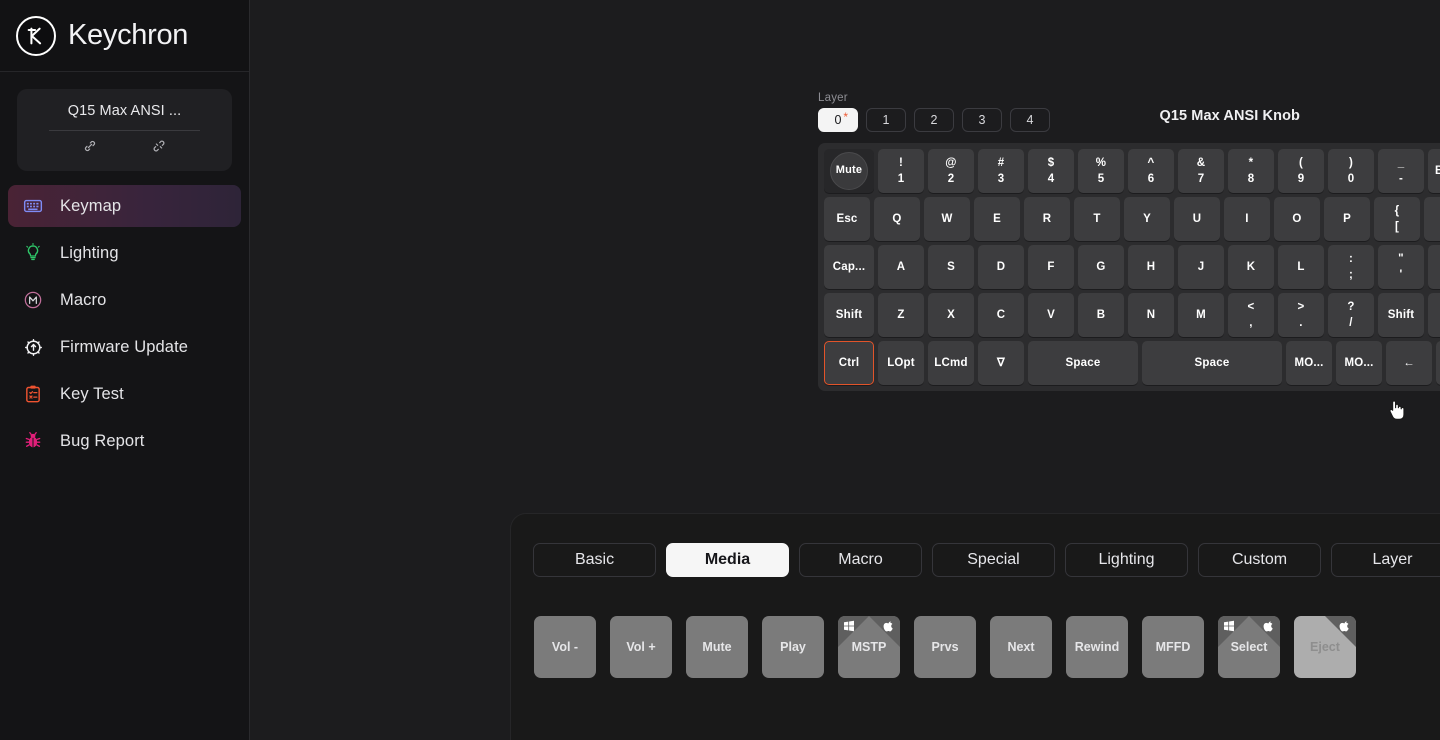 The height and width of the screenshot is (740, 1440). Describe the element at coordinates (1297, 219) in the screenshot. I see `key-o: O` at that location.